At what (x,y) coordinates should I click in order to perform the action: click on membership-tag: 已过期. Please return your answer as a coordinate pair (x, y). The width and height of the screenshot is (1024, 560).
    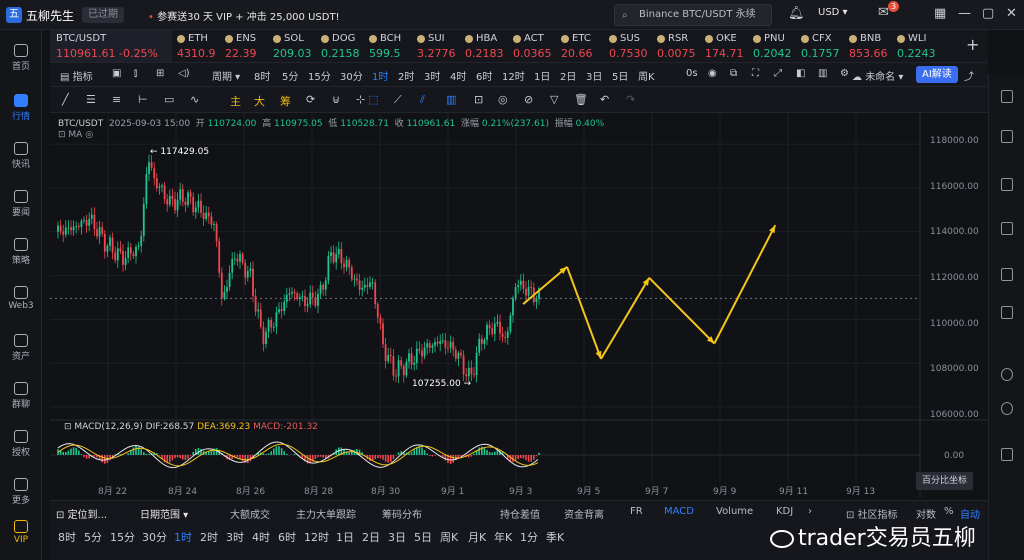
    Looking at the image, I should click on (103, 15).